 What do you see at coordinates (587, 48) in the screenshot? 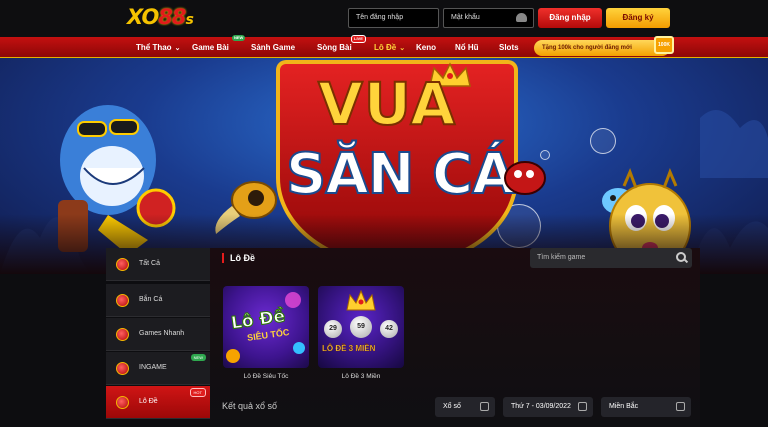
I see `promo-text: Tặng 100k cho người đăng mới` at bounding box center [587, 48].